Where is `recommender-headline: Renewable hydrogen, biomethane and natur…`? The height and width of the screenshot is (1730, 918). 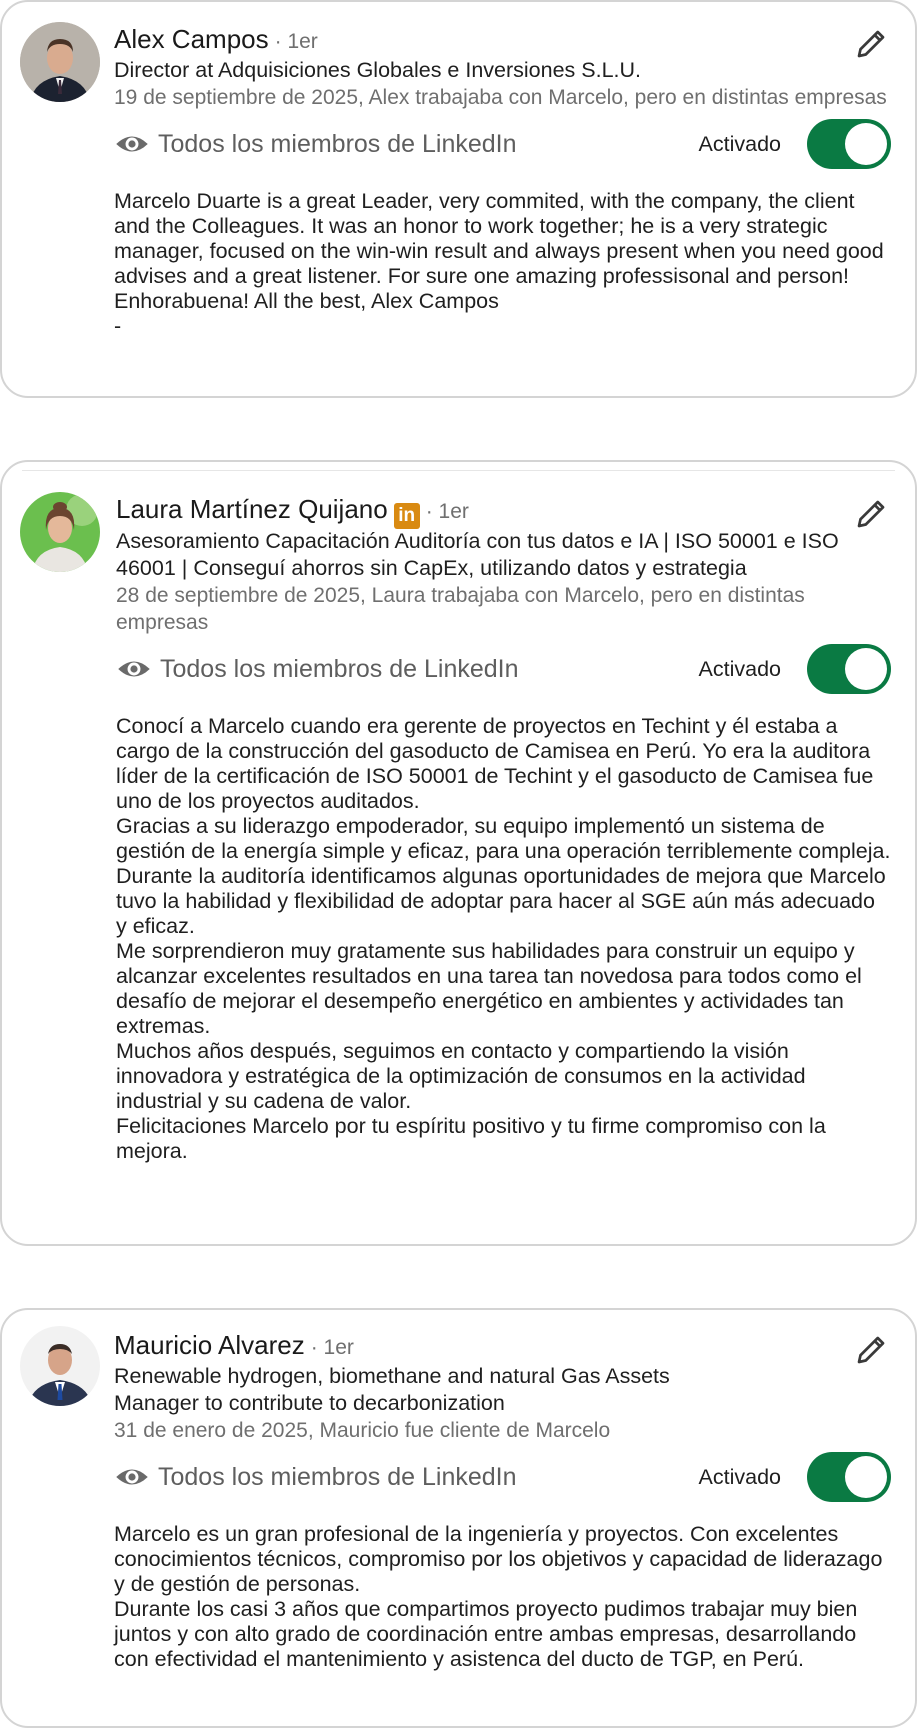
recommender-headline: Renewable hydrogen, biomethane and natur… is located at coordinates (392, 1389).